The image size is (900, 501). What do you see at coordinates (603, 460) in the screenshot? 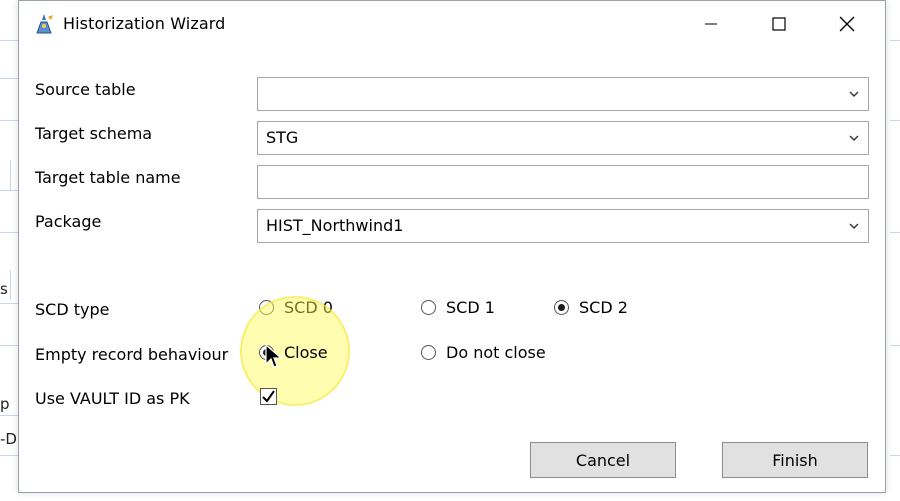
I see `cancel-button: Cancel` at bounding box center [603, 460].